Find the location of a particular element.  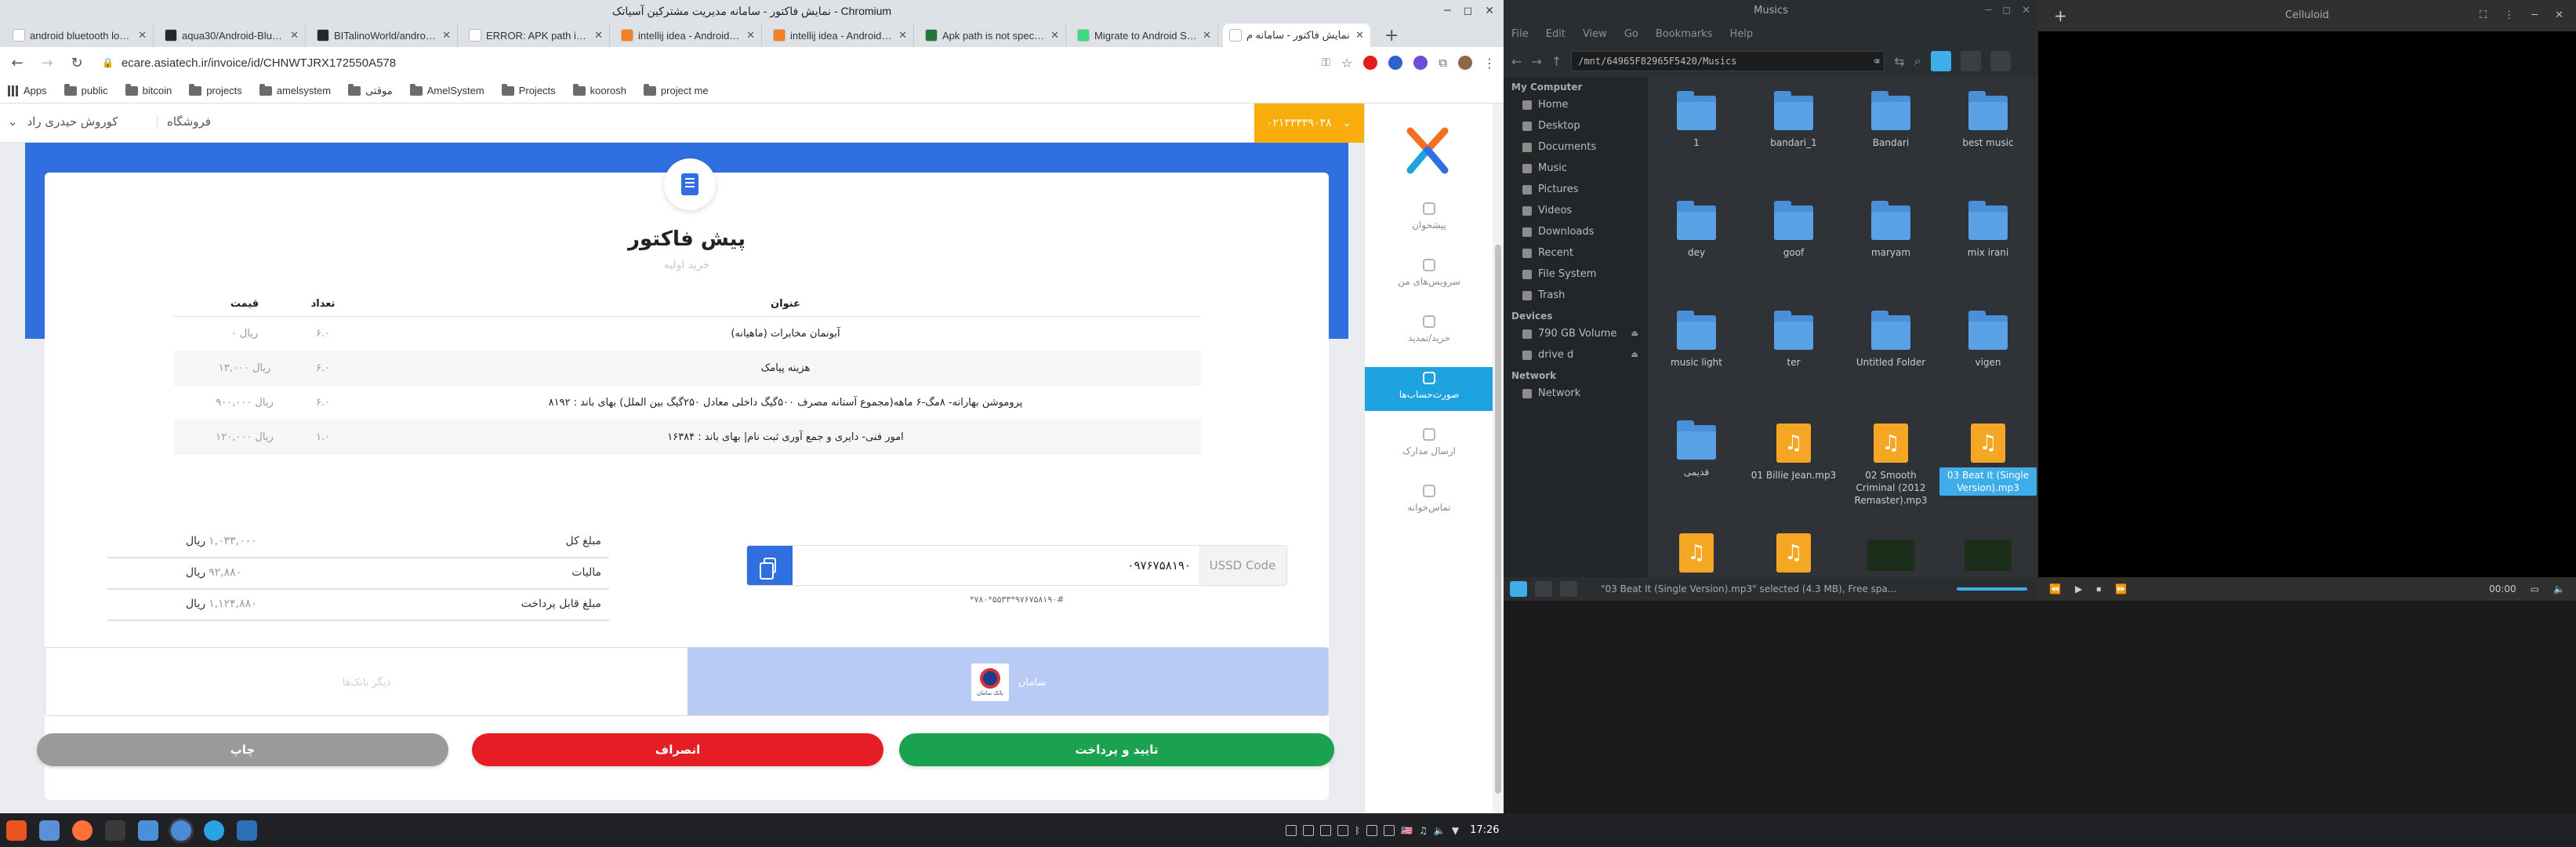

places-item: Pictures is located at coordinates (1576, 189).